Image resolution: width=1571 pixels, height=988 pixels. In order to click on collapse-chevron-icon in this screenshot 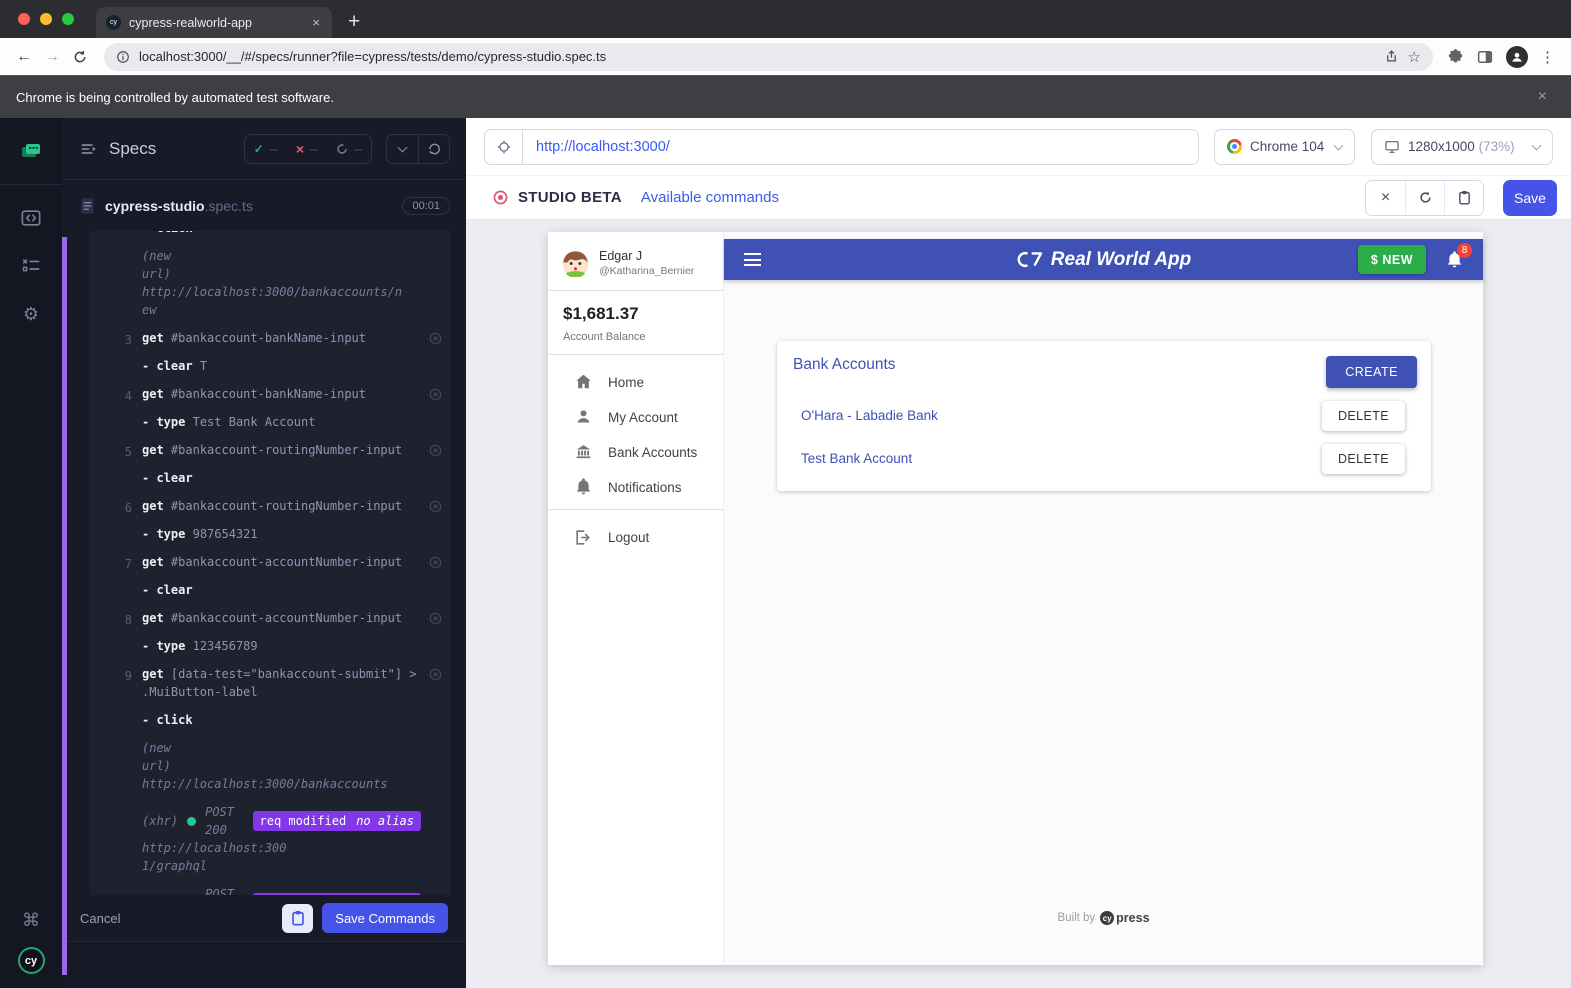, I will do `click(402, 149)`.